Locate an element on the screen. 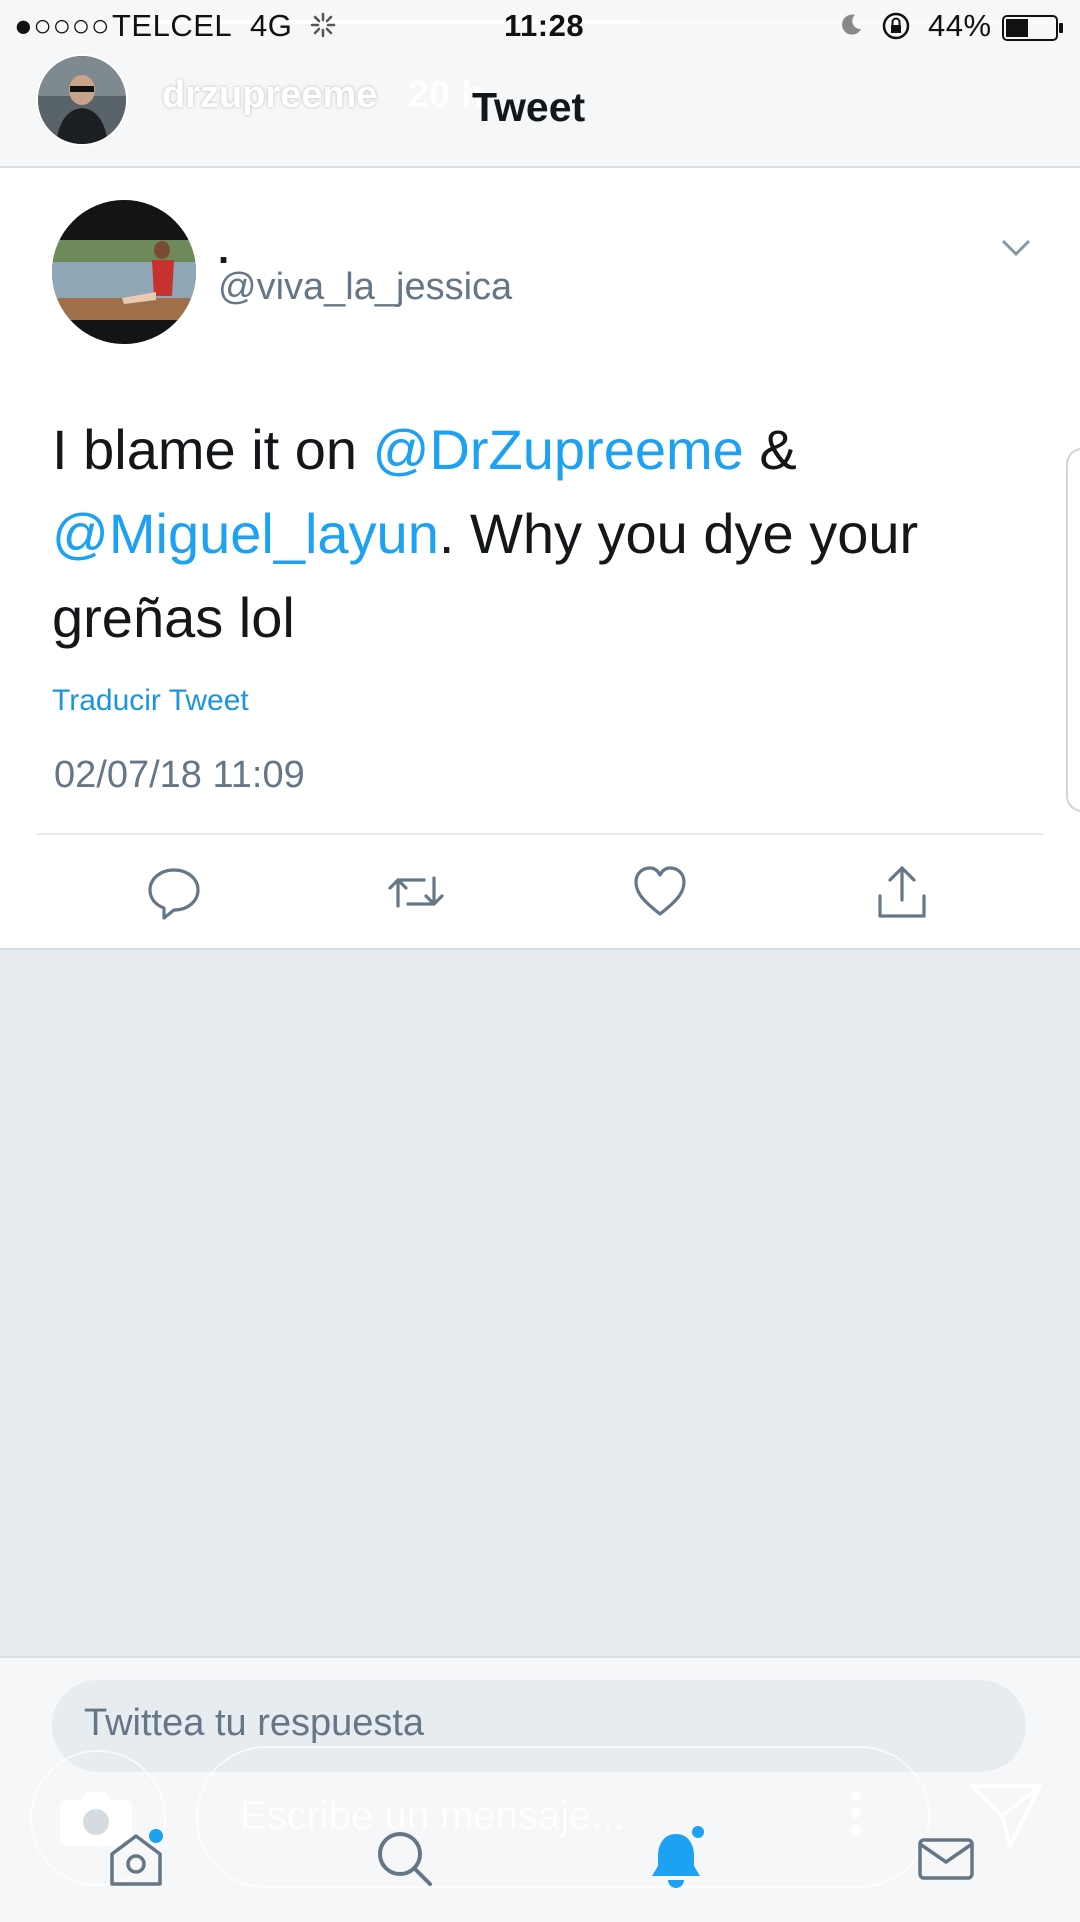 The height and width of the screenshot is (1922, 1080). author-handle: @viva_la_jessica is located at coordinates (365, 287).